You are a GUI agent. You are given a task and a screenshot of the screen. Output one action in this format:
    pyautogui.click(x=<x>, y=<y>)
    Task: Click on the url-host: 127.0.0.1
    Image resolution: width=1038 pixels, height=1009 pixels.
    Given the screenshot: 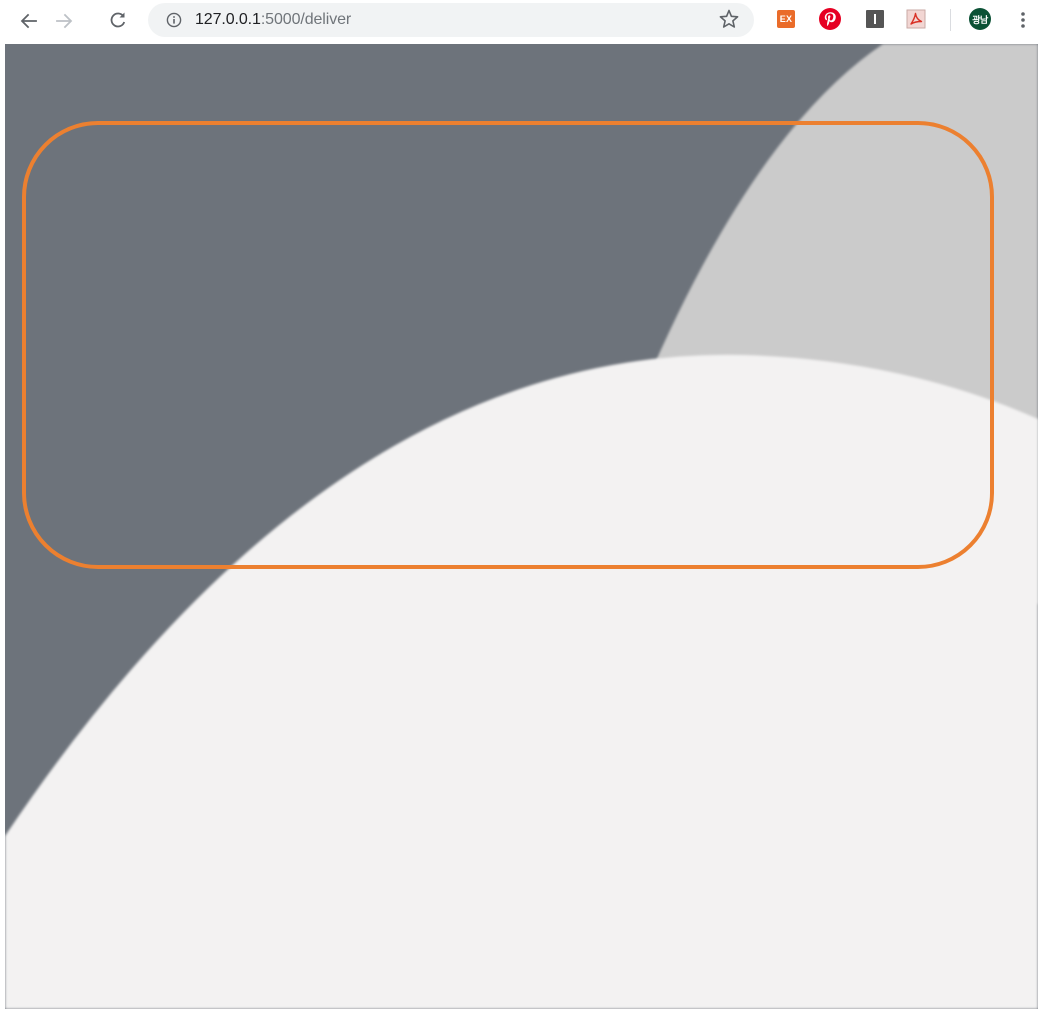 What is the action you would take?
    pyautogui.click(x=228, y=19)
    